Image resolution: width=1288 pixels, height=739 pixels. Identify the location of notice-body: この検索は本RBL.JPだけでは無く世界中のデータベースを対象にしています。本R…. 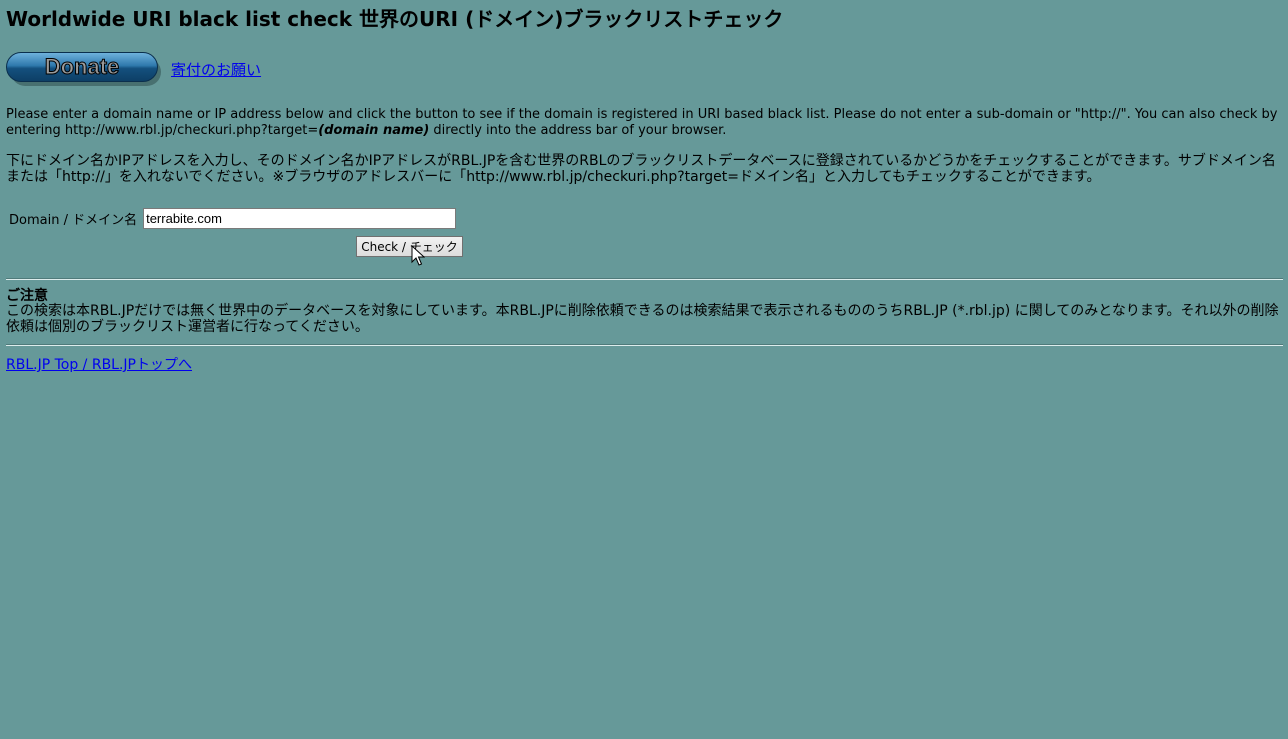
(642, 319).